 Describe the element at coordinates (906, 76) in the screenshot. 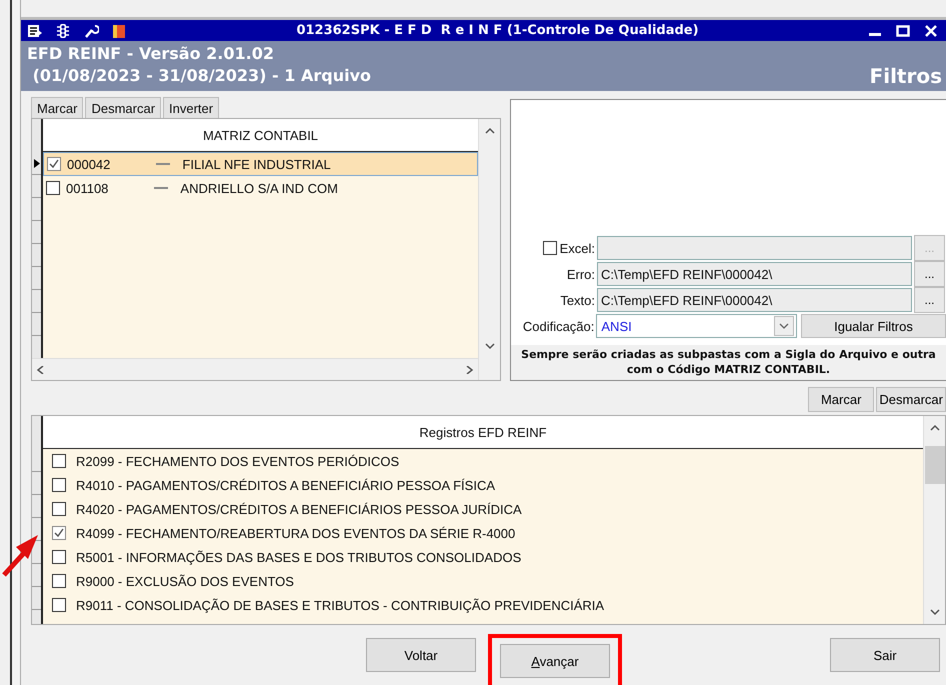

I see `page-title: Filtros` at that location.